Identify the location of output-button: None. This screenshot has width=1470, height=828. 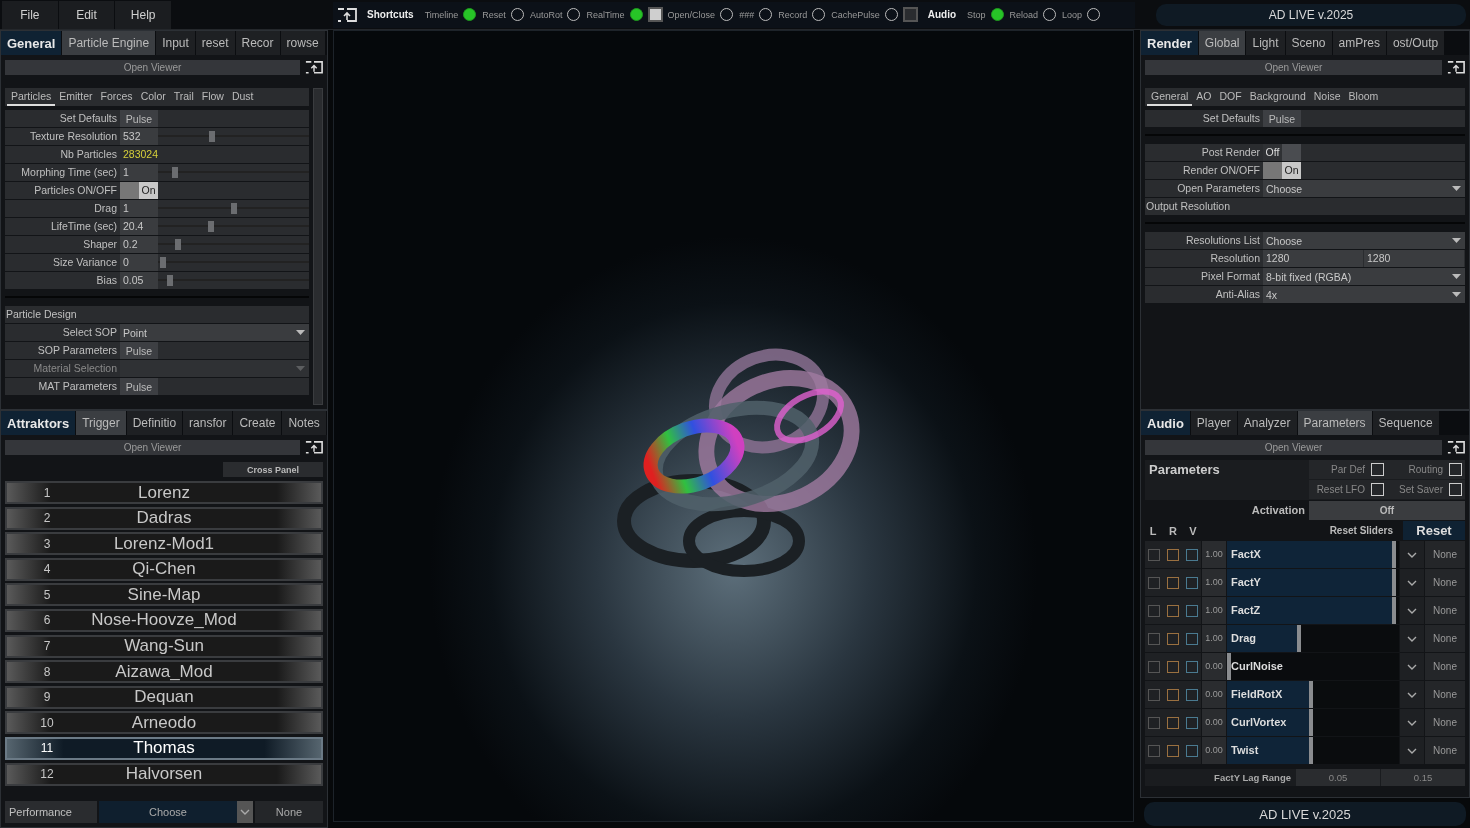
(289, 812).